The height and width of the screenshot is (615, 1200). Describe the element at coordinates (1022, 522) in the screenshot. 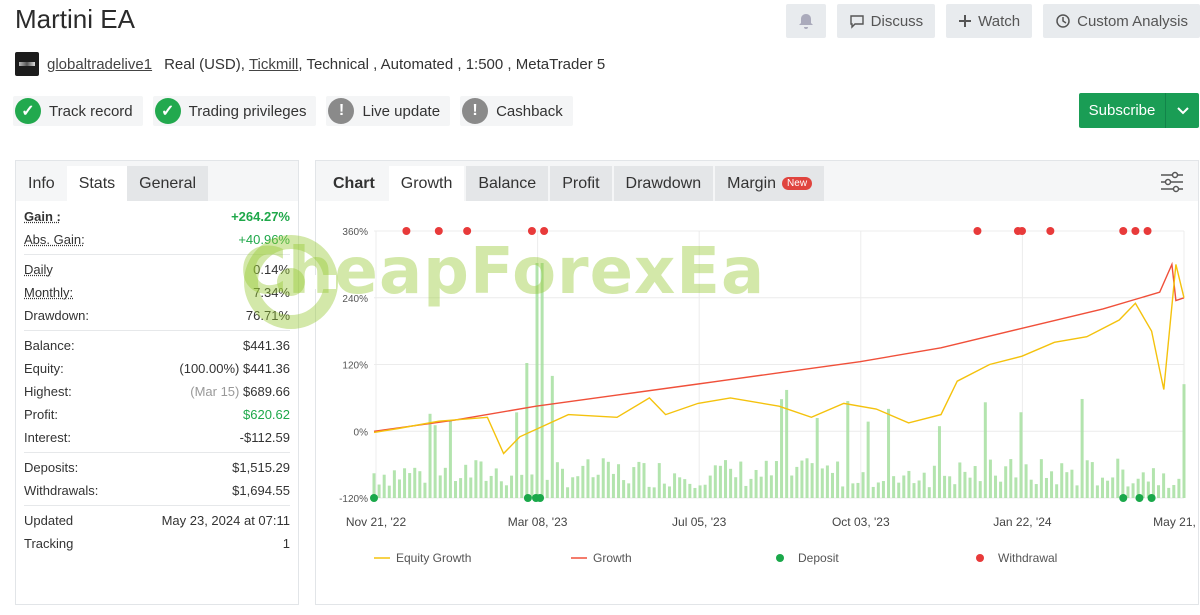

I see `x-tick-label: Jan 22, '24` at that location.